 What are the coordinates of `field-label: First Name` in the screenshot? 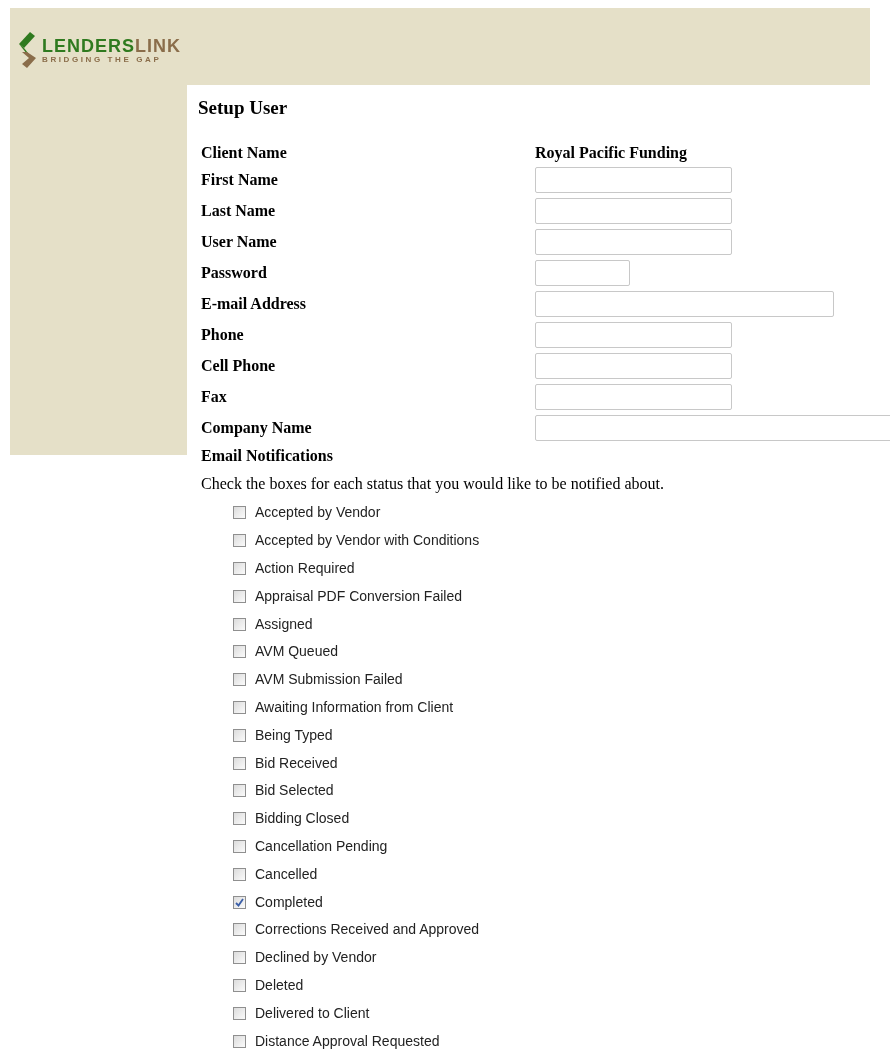 It's located at (240, 179).